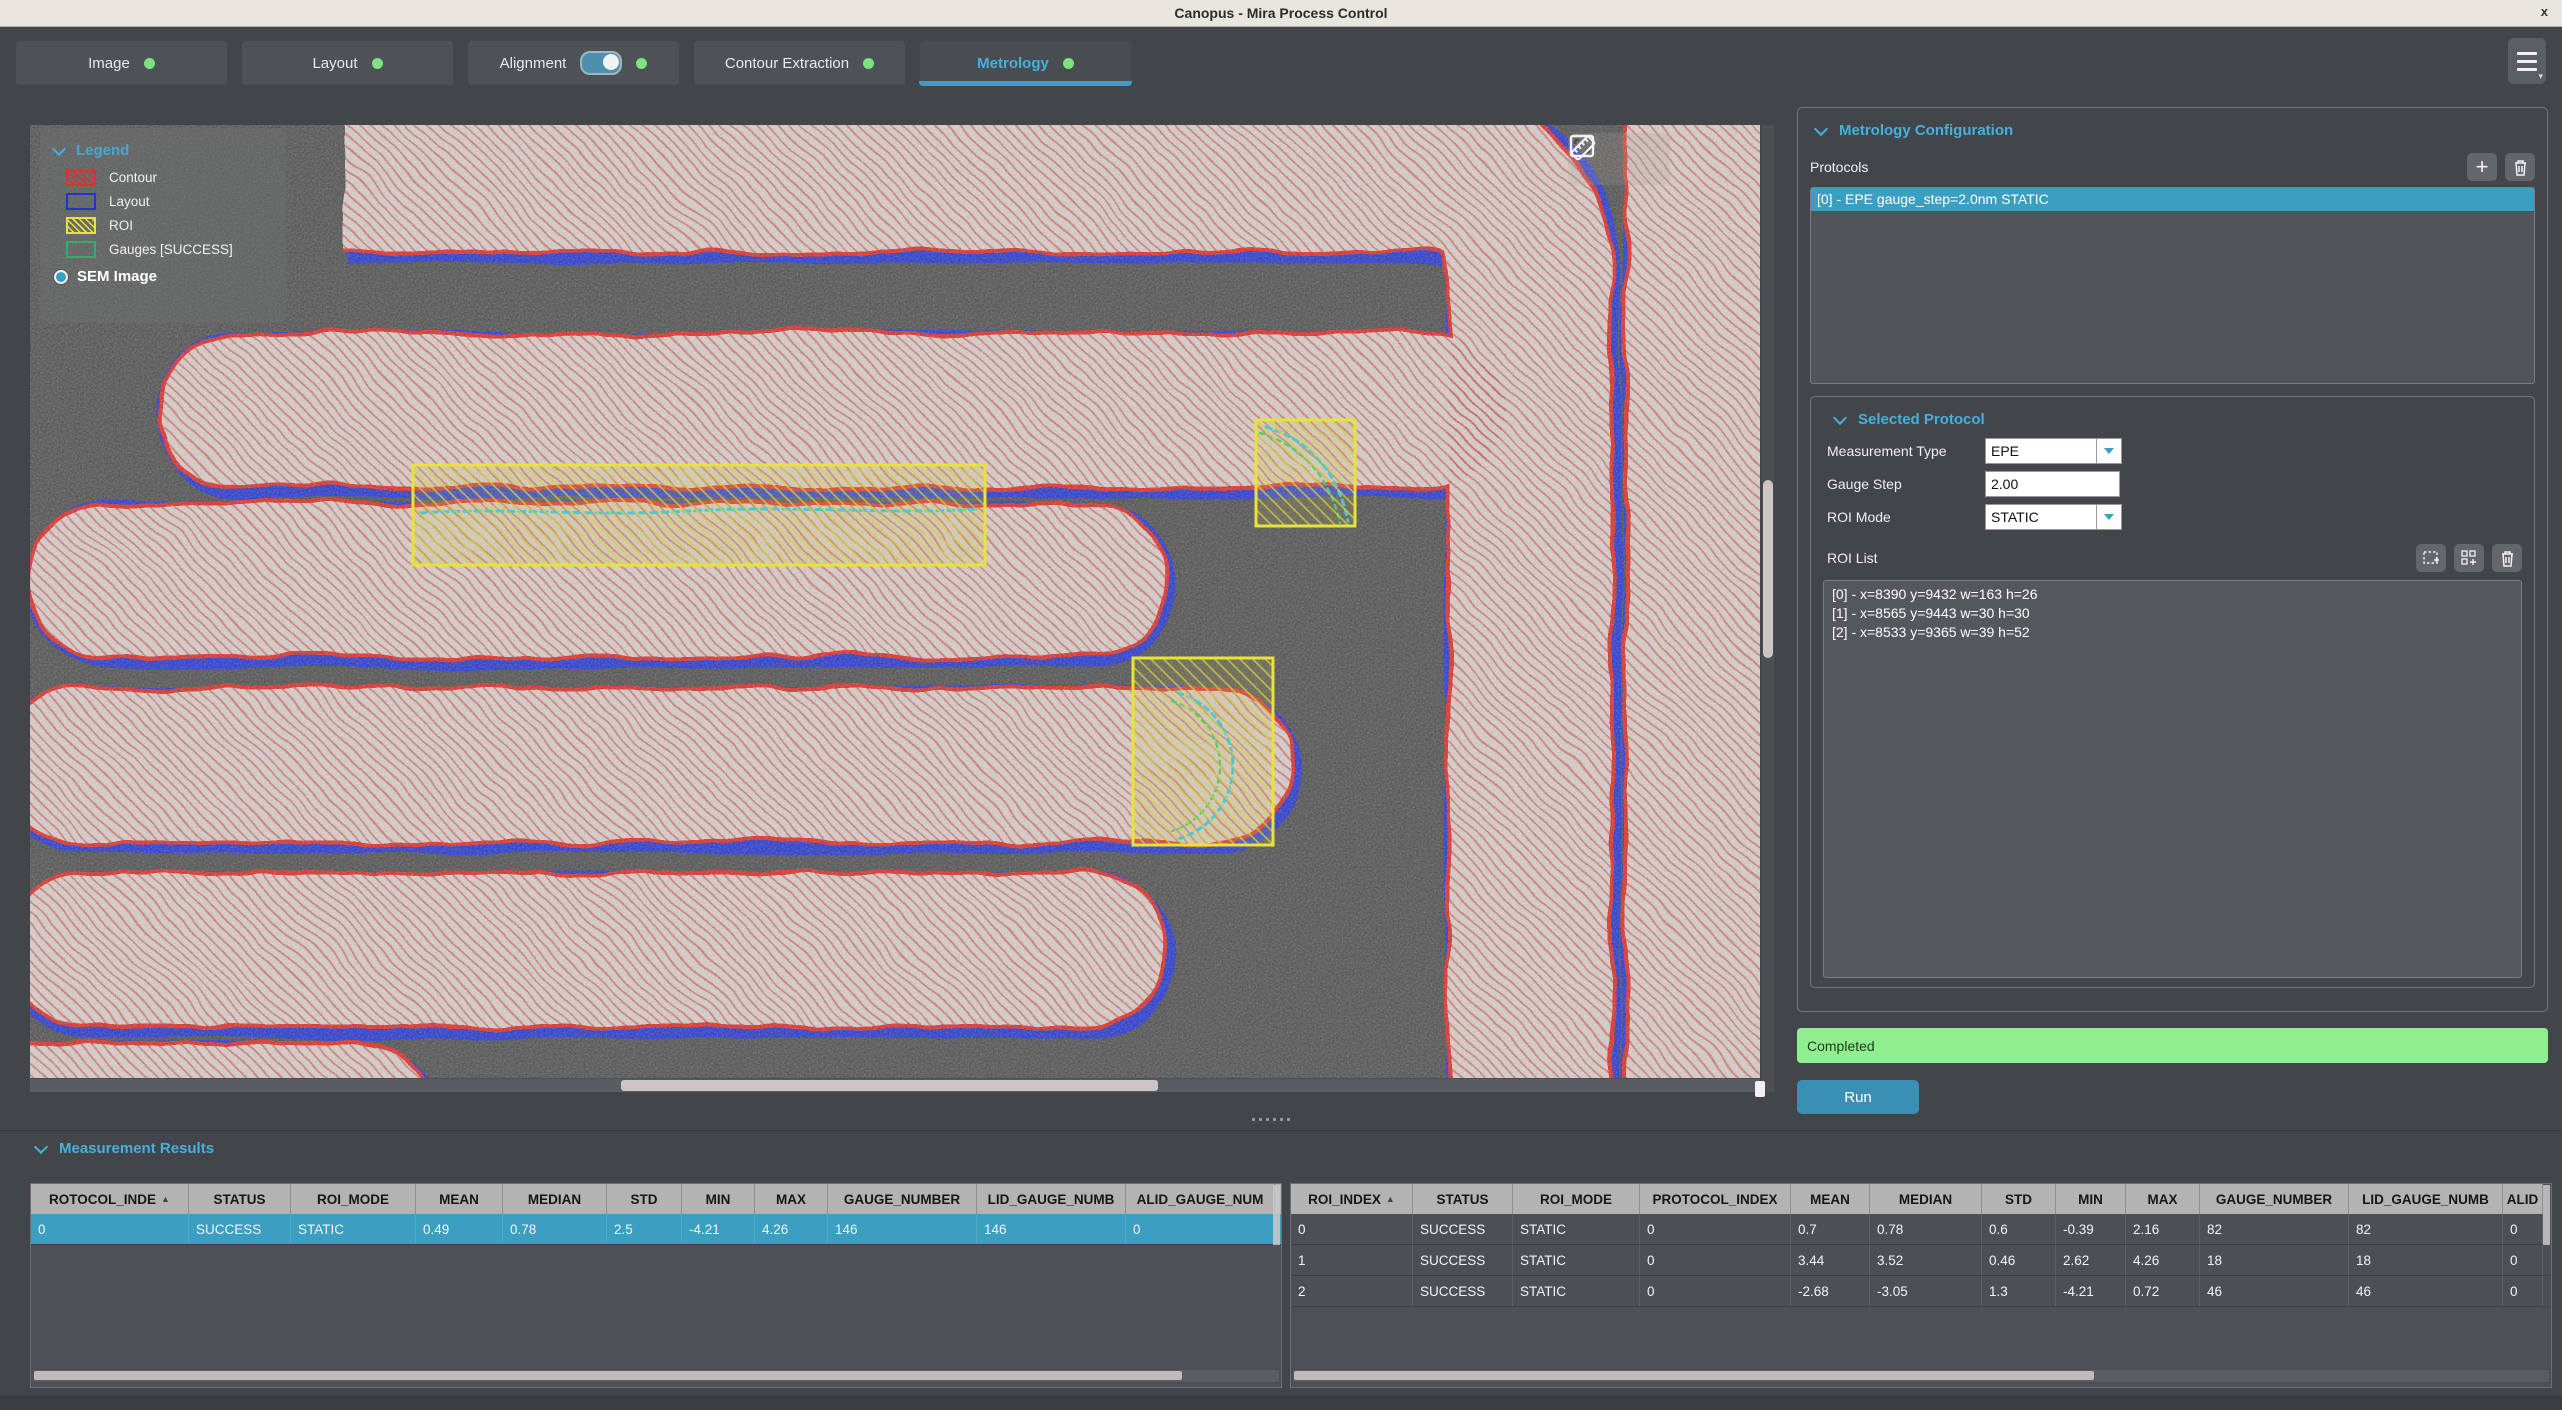 The height and width of the screenshot is (1410, 2562). What do you see at coordinates (1921, 419) in the screenshot?
I see `selected-protocol-title: Selected Protocol` at bounding box center [1921, 419].